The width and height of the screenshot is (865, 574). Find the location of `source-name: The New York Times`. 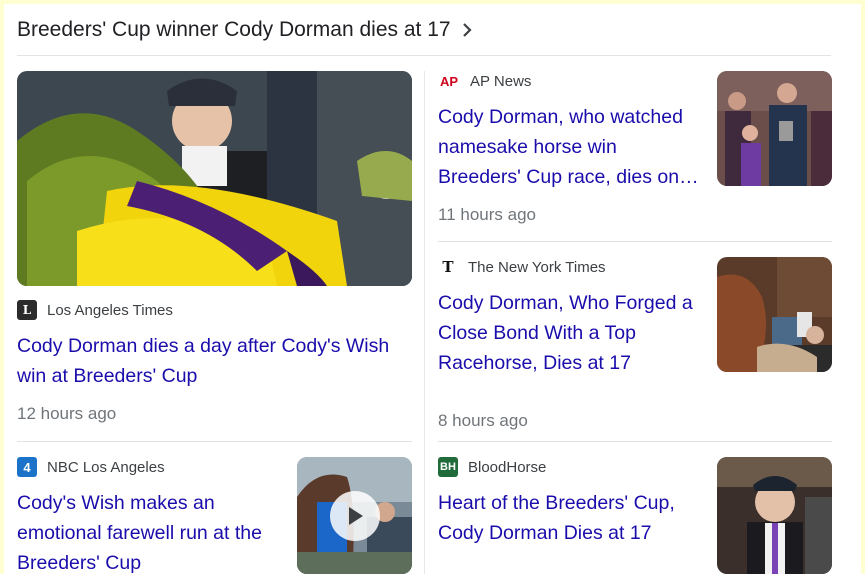

source-name: The New York Times is located at coordinates (537, 267).